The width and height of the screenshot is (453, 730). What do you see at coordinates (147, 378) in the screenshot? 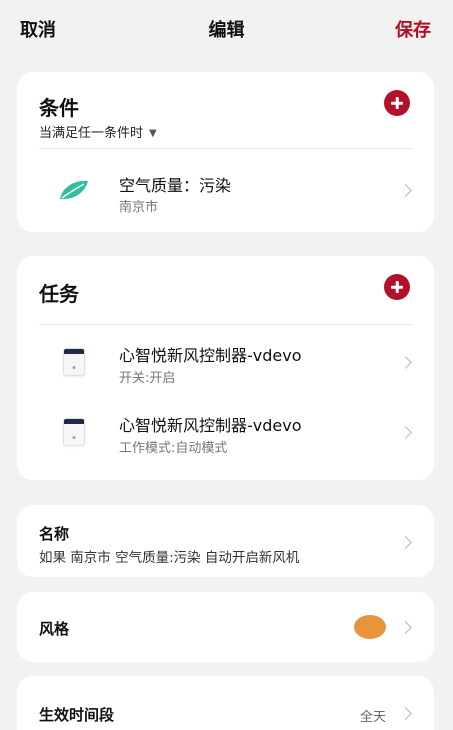
I see `task-item-subtitle: 开关:开启` at bounding box center [147, 378].